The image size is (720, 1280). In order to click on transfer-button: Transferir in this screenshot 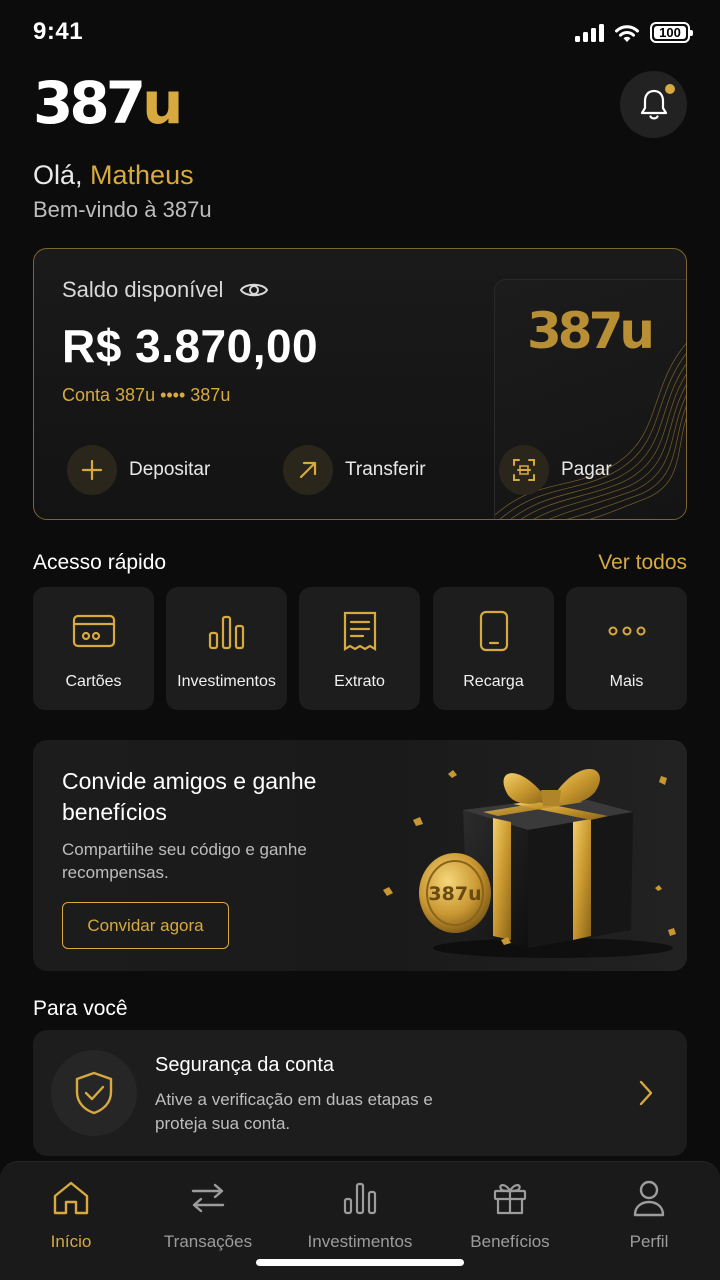, I will do `click(354, 470)`.